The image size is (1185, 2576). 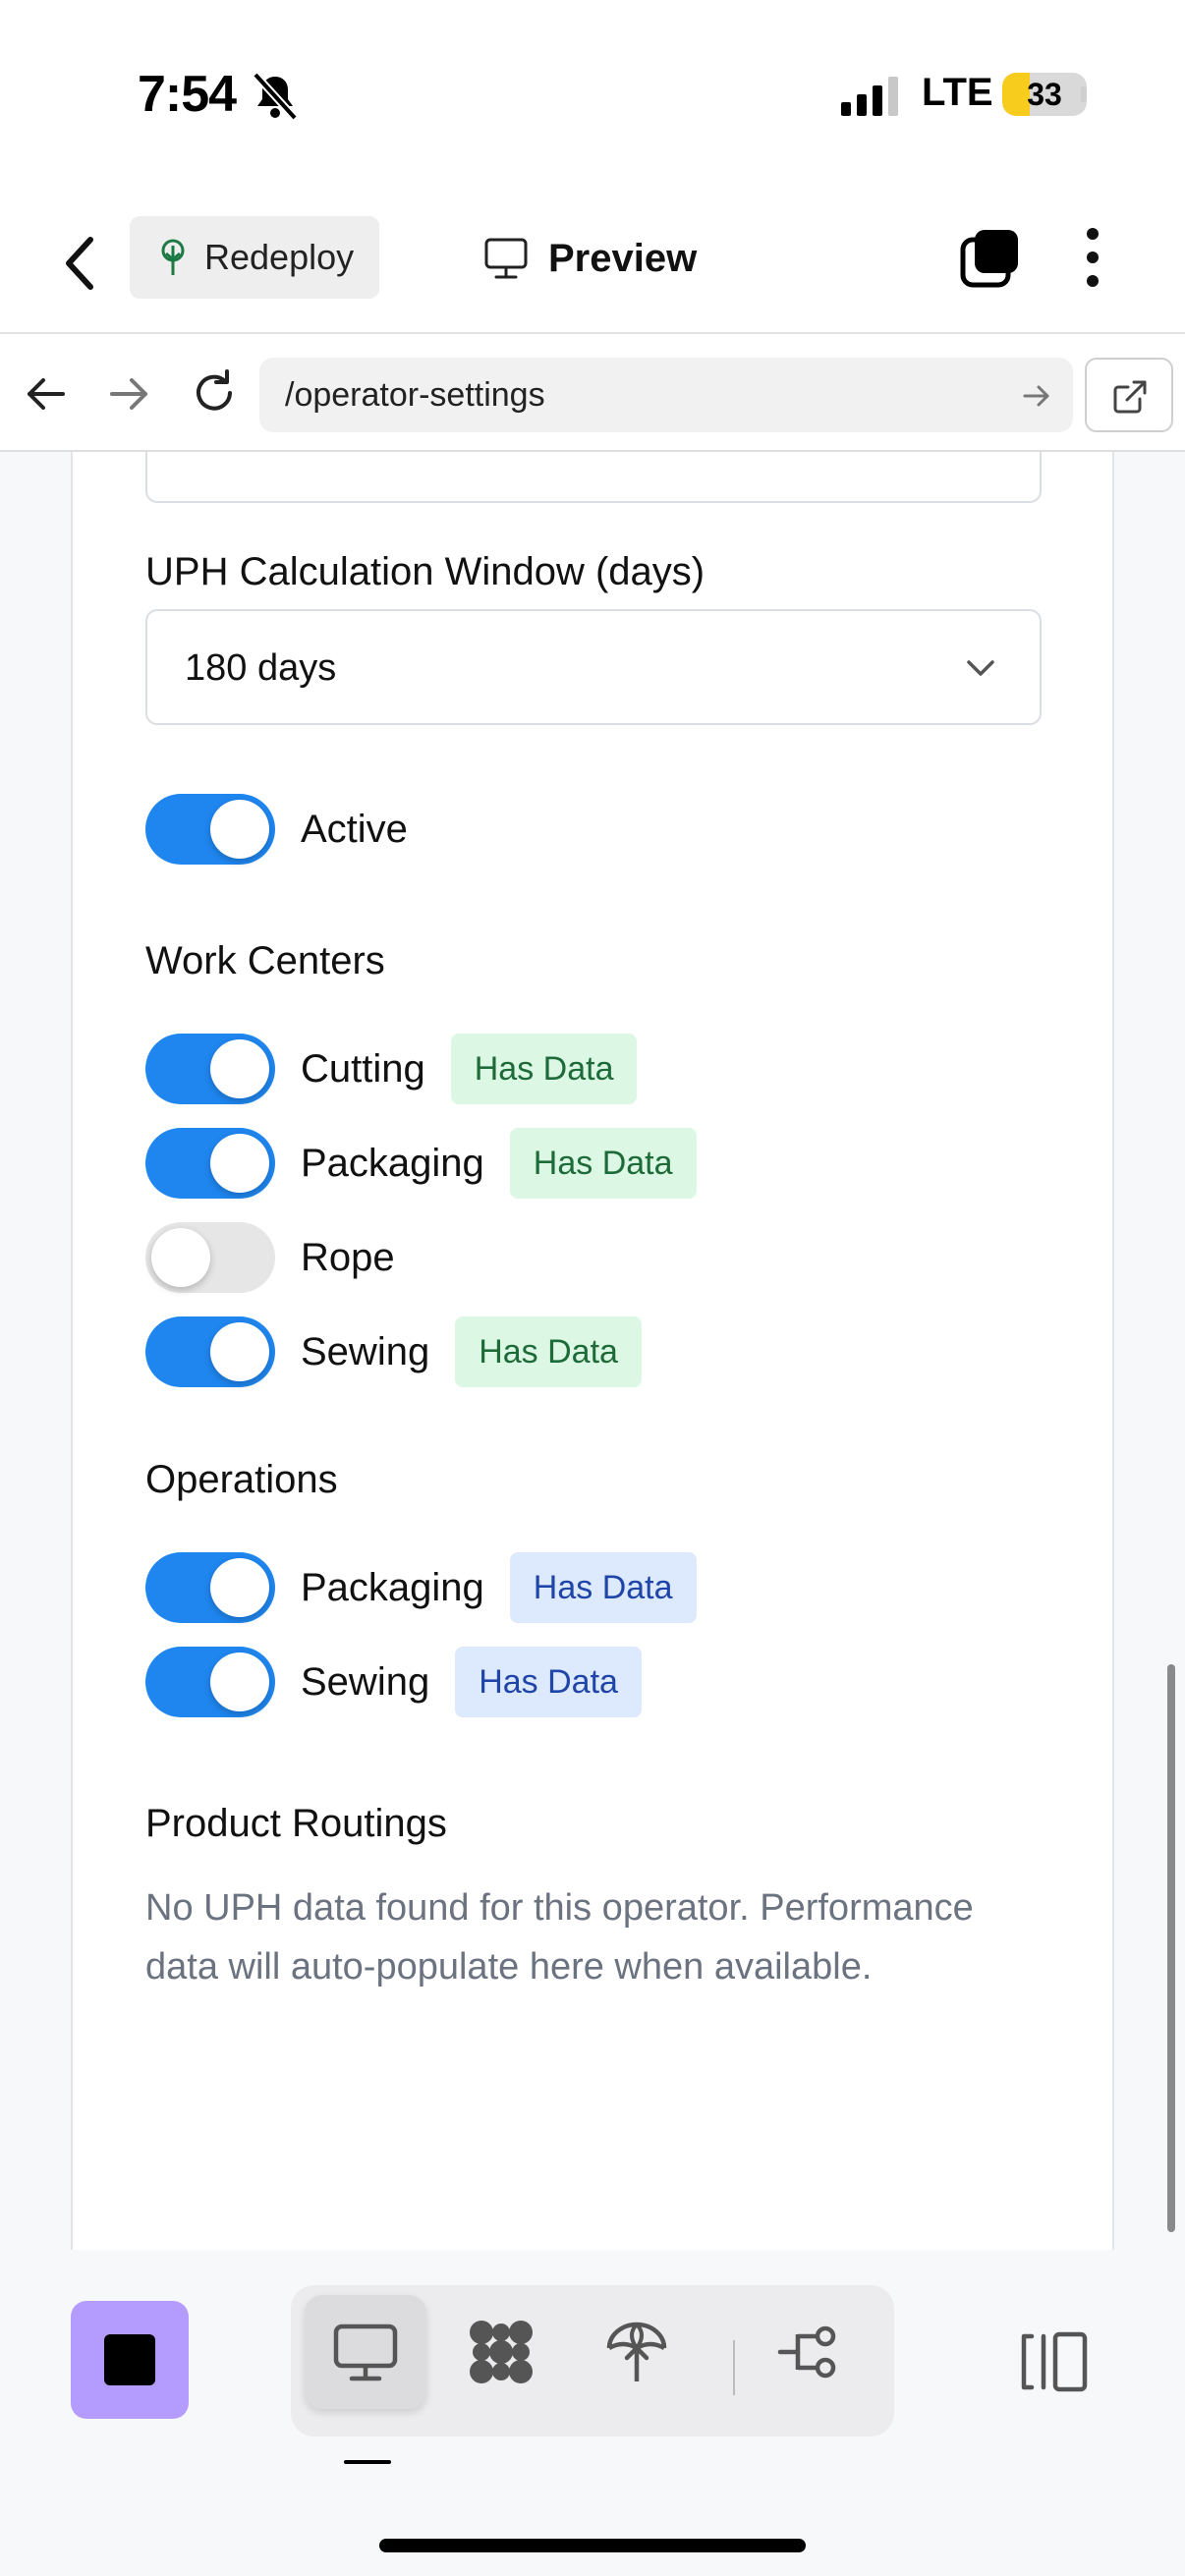 I want to click on tool-group, so click(x=592, y=2360).